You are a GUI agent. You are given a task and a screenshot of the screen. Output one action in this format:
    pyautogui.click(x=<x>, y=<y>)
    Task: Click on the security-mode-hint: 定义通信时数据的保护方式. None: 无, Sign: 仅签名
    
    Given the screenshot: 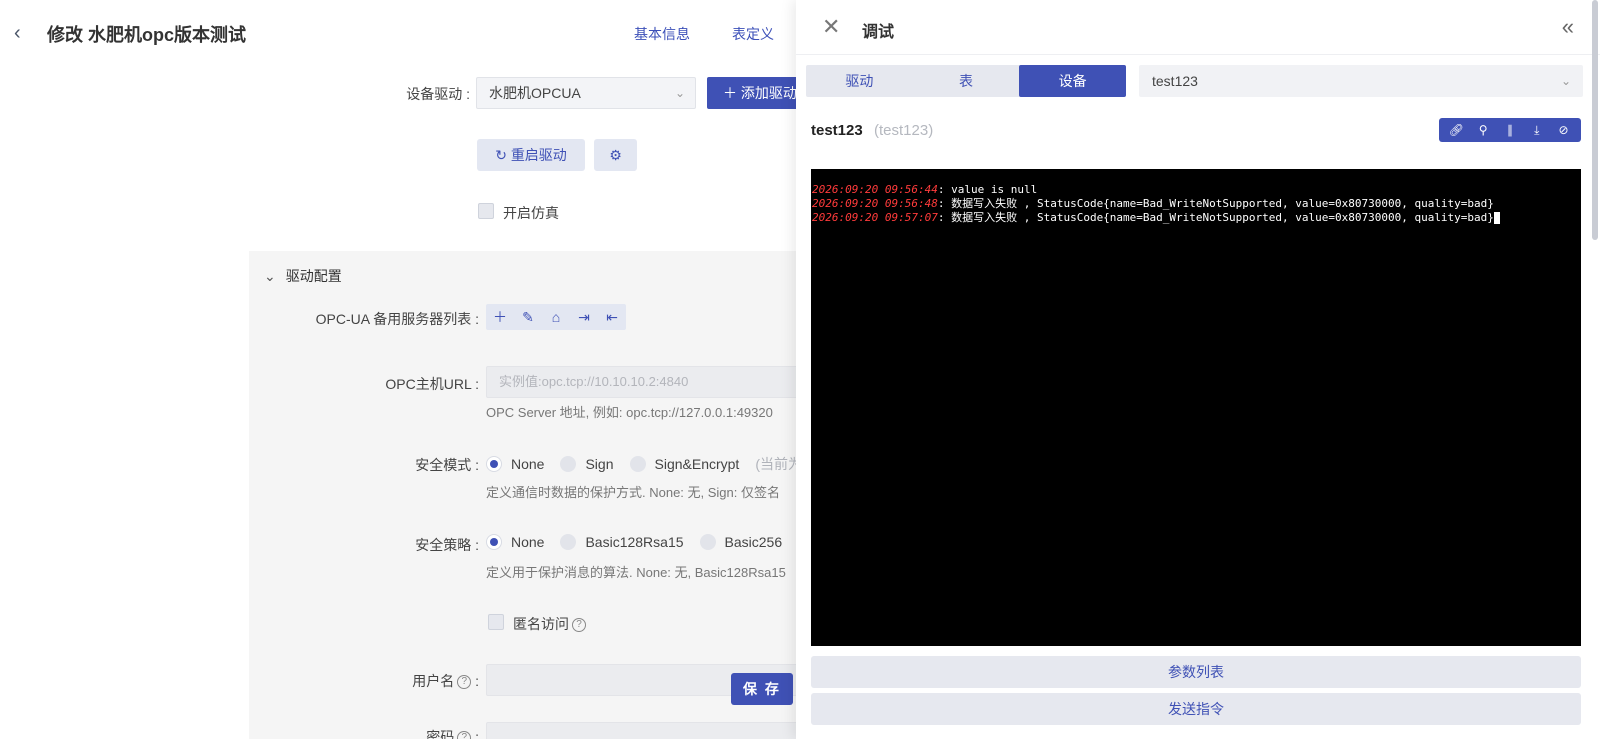 What is the action you would take?
    pyautogui.click(x=633, y=492)
    